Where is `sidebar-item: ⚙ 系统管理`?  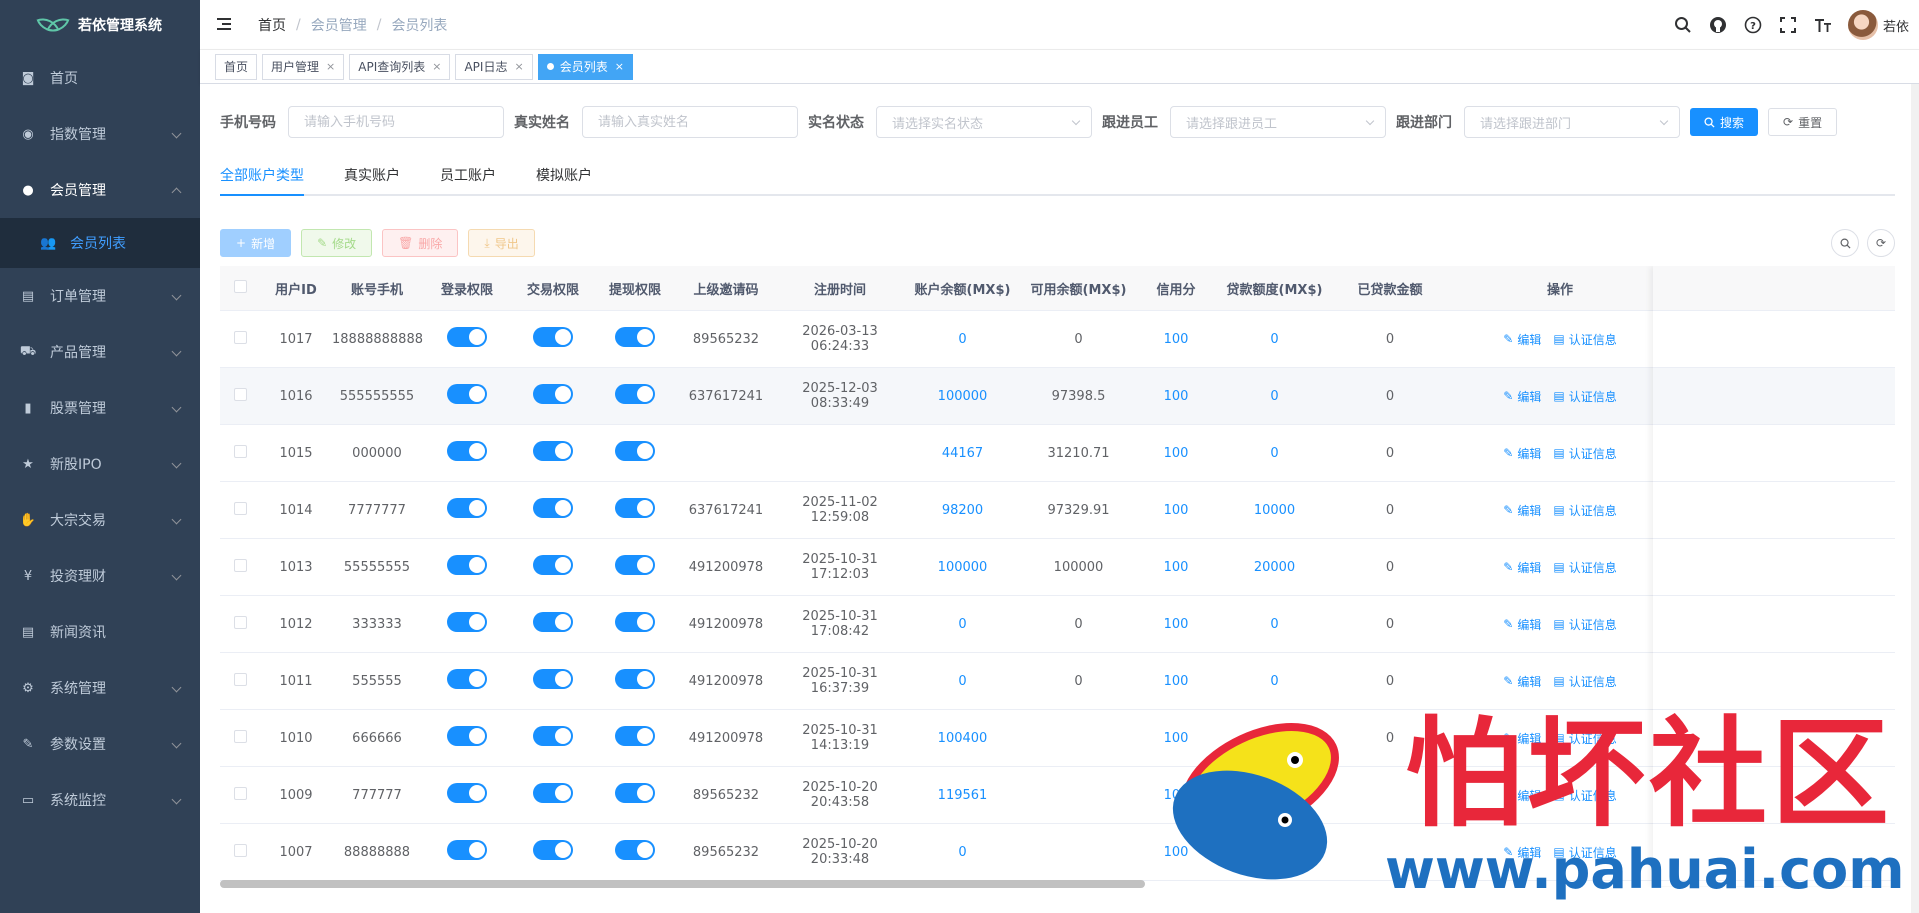
sidebar-item: ⚙ 系统管理 is located at coordinates (100, 688).